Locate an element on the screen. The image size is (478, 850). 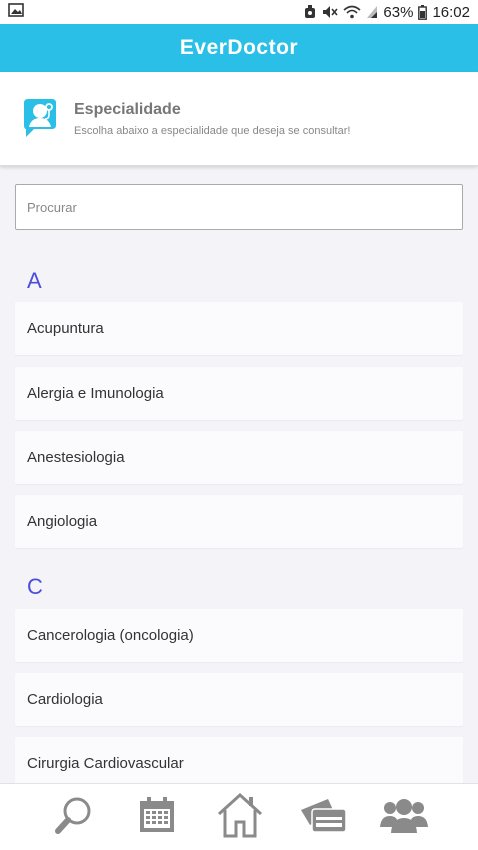
home-icon is located at coordinates (240, 817).